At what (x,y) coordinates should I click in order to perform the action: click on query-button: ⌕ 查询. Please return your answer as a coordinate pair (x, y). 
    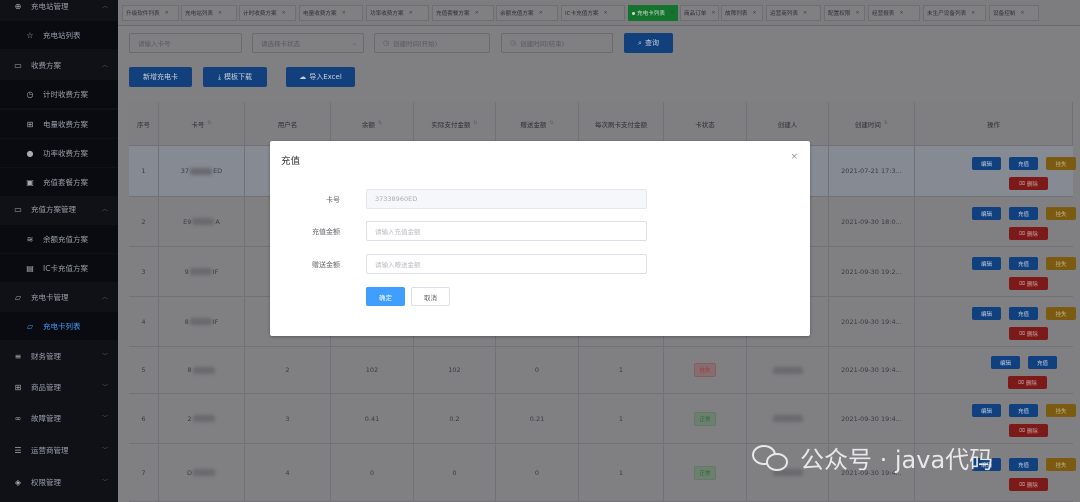
    Looking at the image, I should click on (648, 43).